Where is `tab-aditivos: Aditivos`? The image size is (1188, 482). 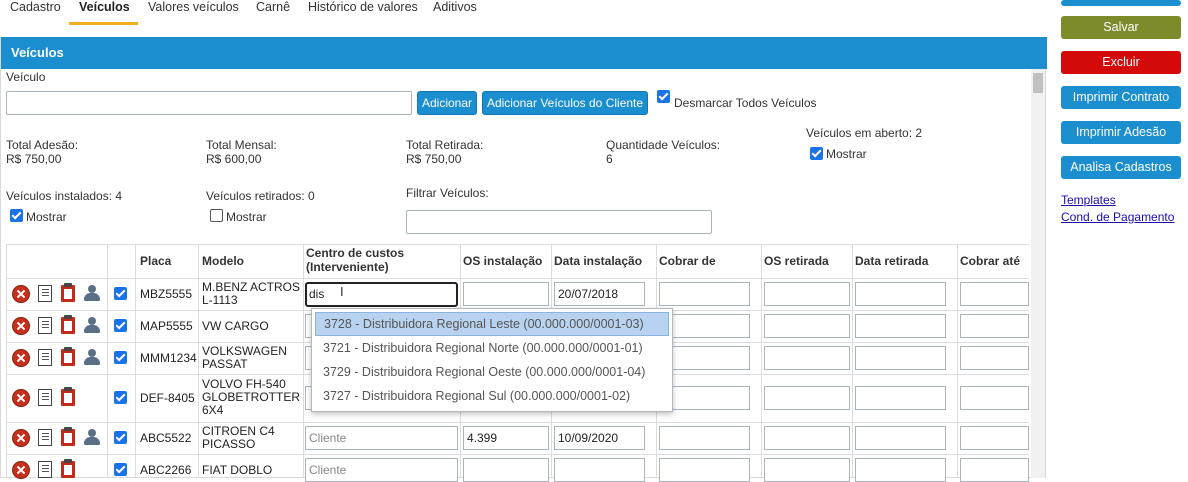
tab-aditivos: Aditivos is located at coordinates (455, 7).